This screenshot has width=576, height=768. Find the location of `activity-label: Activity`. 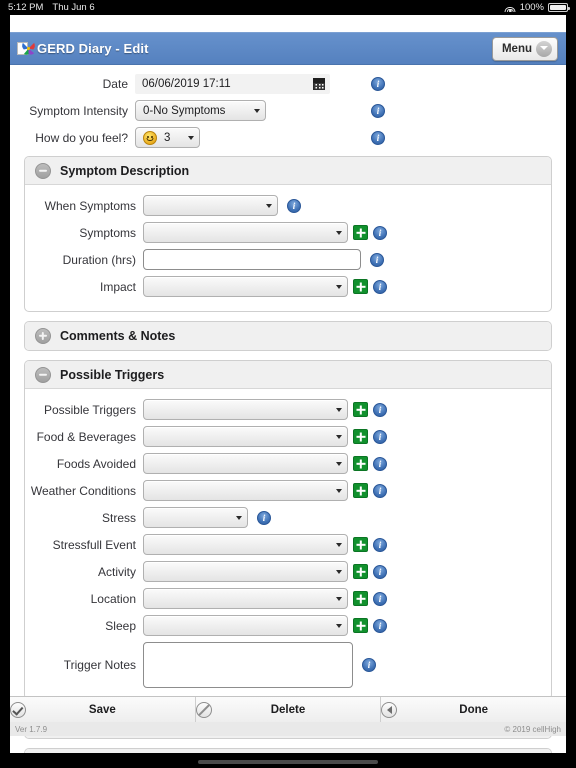

activity-label: Activity is located at coordinates (116, 571).